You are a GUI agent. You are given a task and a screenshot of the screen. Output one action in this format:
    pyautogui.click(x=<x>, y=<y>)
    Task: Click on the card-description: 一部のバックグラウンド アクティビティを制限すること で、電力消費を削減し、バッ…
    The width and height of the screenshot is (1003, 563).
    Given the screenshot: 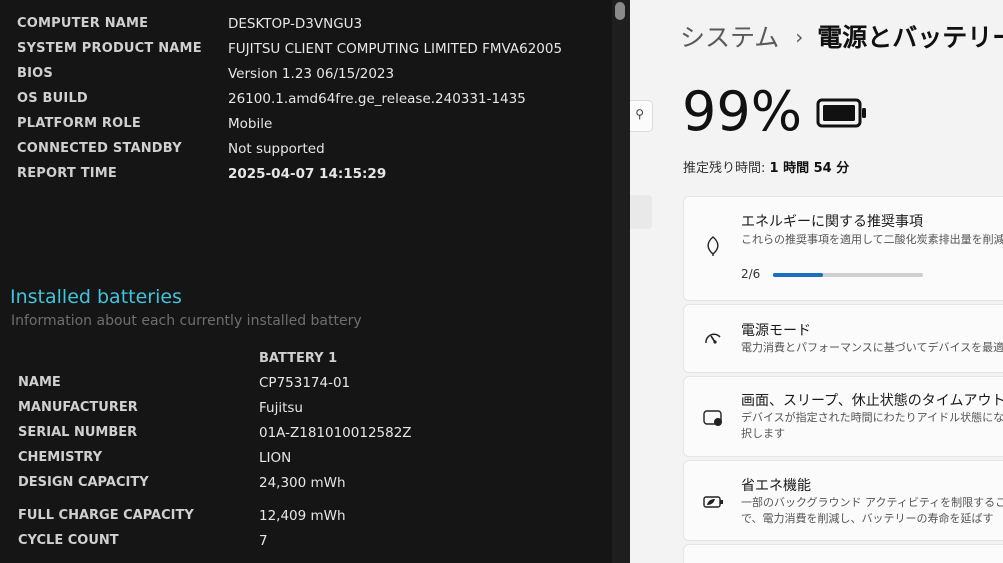 What is the action you would take?
    pyautogui.click(x=872, y=511)
    